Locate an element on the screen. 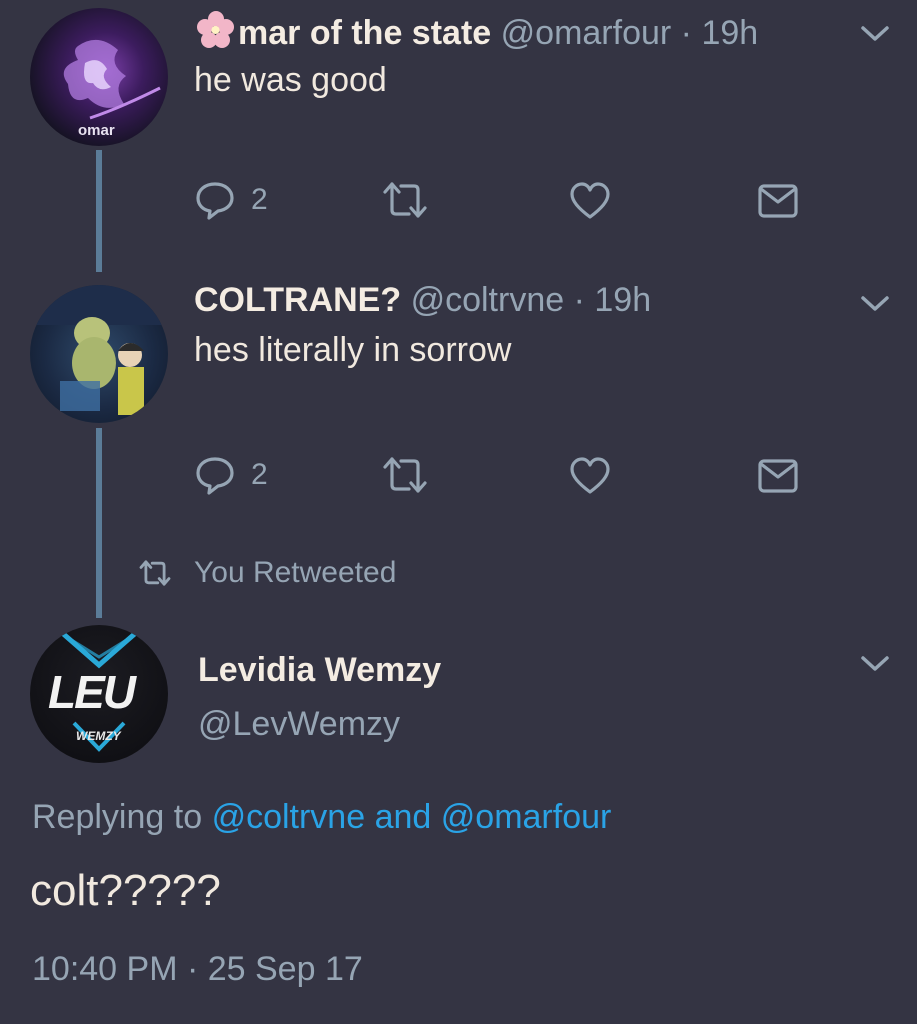 The image size is (917, 1024). tweet2-reply-count: 2 is located at coordinates (259, 474).